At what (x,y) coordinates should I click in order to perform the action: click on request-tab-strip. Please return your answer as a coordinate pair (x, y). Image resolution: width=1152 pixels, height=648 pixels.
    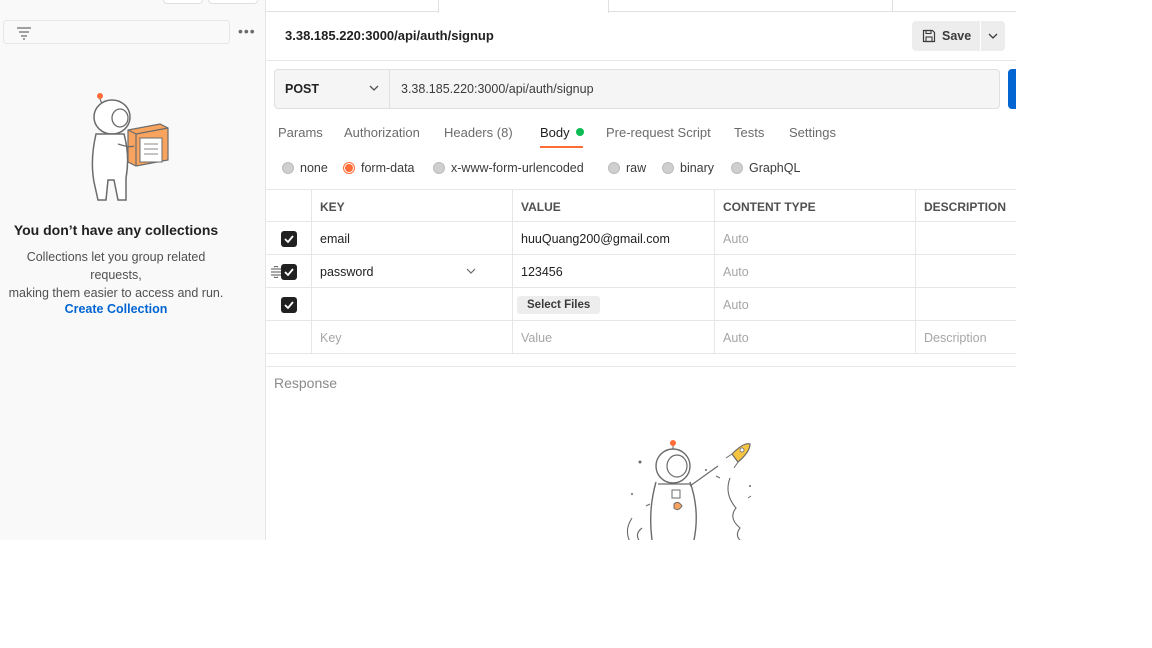
    Looking at the image, I should click on (641, 6).